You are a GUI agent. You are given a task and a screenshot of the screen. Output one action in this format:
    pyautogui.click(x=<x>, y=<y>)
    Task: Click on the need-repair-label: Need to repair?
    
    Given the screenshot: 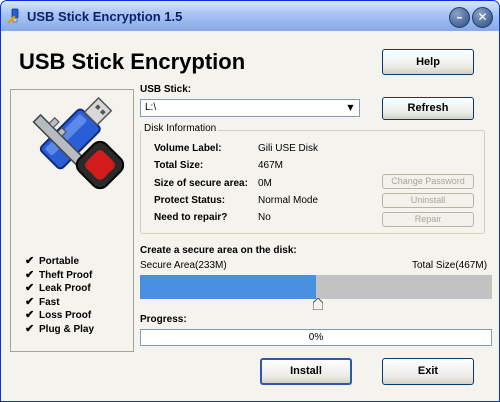 What is the action you would take?
    pyautogui.click(x=191, y=217)
    